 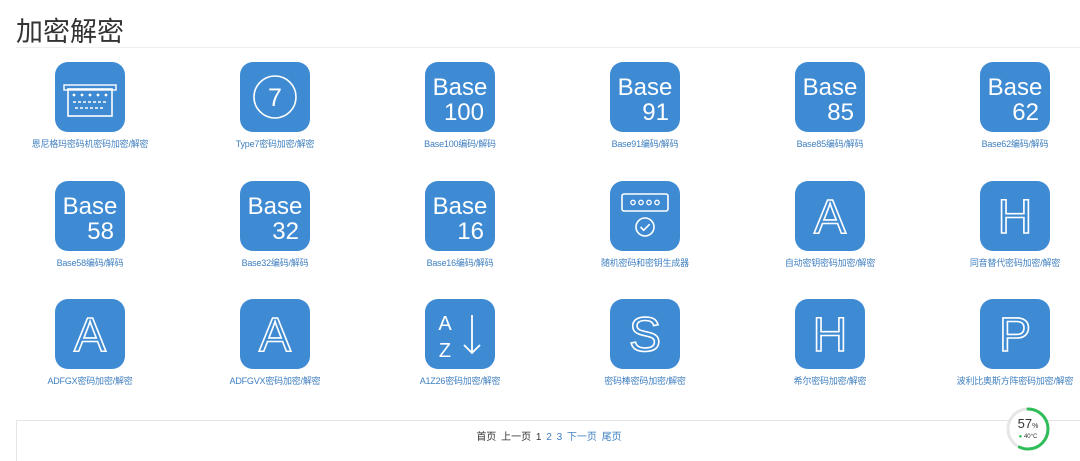 What do you see at coordinates (1002, 262) in the screenshot?
I see `tool-label: 同音替代密码加密/解密` at bounding box center [1002, 262].